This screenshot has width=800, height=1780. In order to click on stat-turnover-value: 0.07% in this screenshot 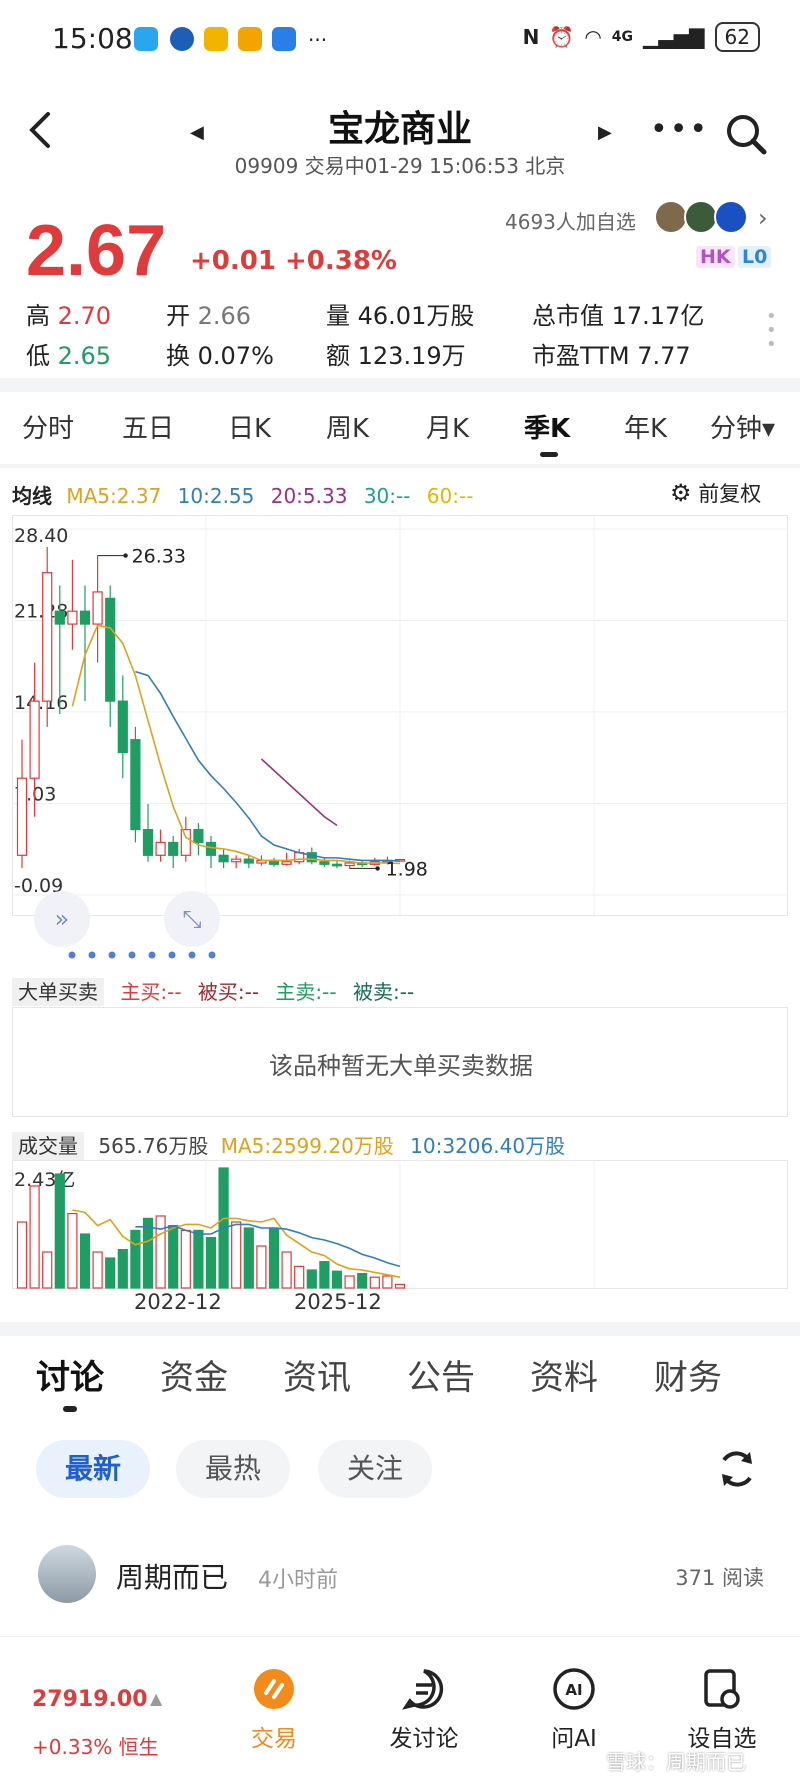, I will do `click(235, 356)`.